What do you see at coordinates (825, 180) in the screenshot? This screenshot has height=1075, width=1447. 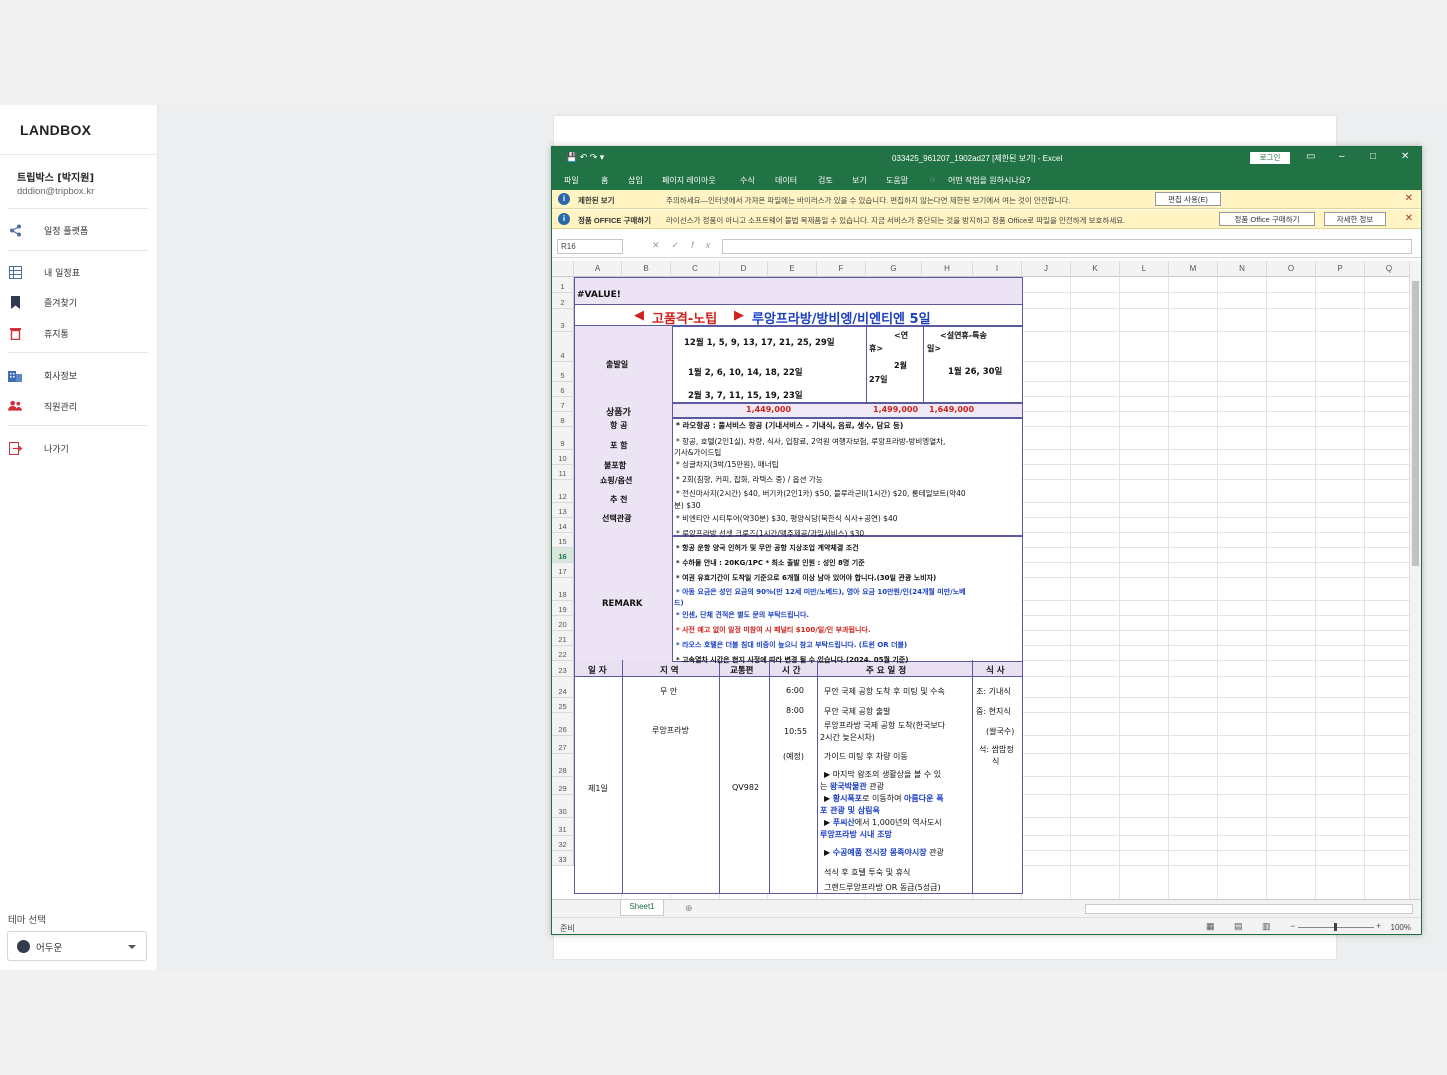 I see `tab-review: 검토` at bounding box center [825, 180].